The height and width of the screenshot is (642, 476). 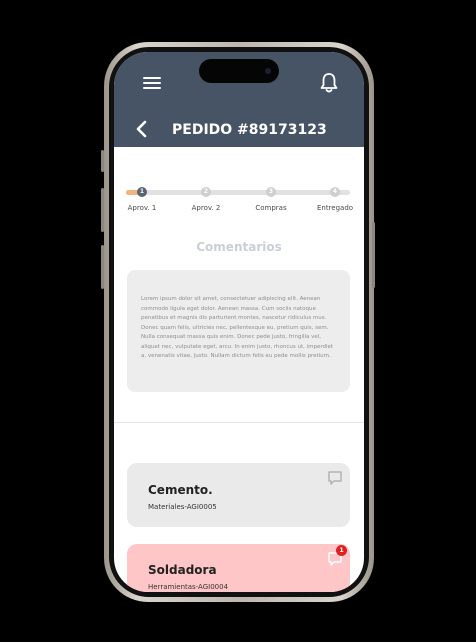 What do you see at coordinates (239, 247) in the screenshot?
I see `comments-title: Comentarios` at bounding box center [239, 247].